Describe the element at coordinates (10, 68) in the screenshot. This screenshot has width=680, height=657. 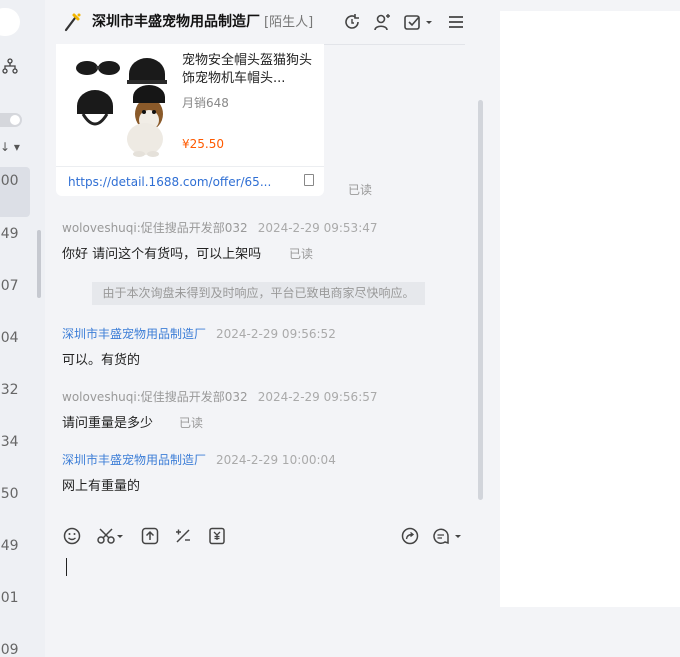
I see `org-chart-icon` at that location.